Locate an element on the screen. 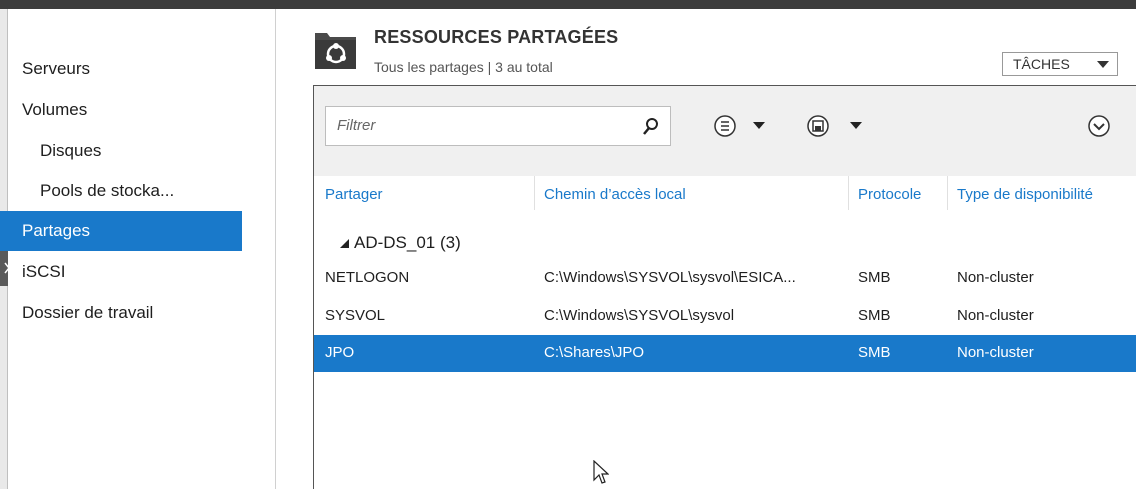 Image resolution: width=1136 pixels, height=491 pixels. tasks-dropdown-button: TÂCHES is located at coordinates (1060, 64).